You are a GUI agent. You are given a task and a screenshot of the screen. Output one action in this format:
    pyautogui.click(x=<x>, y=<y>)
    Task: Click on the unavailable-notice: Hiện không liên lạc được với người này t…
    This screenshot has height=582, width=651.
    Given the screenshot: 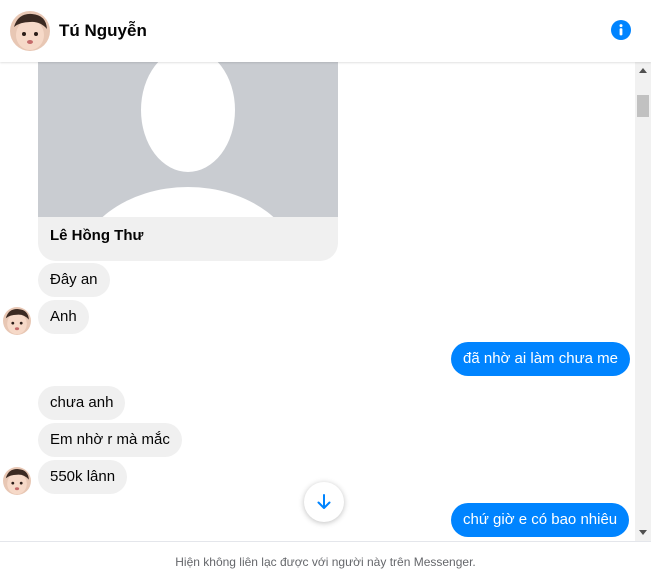 What is the action you would take?
    pyautogui.click(x=325, y=561)
    